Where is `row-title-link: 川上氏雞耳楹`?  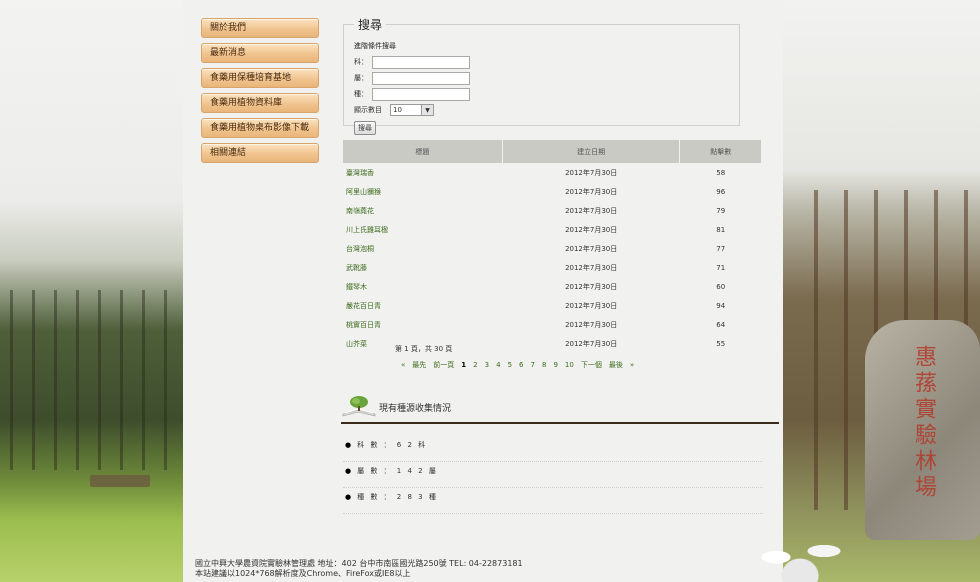
row-title-link: 川上氏雞耳楹 is located at coordinates (366, 230).